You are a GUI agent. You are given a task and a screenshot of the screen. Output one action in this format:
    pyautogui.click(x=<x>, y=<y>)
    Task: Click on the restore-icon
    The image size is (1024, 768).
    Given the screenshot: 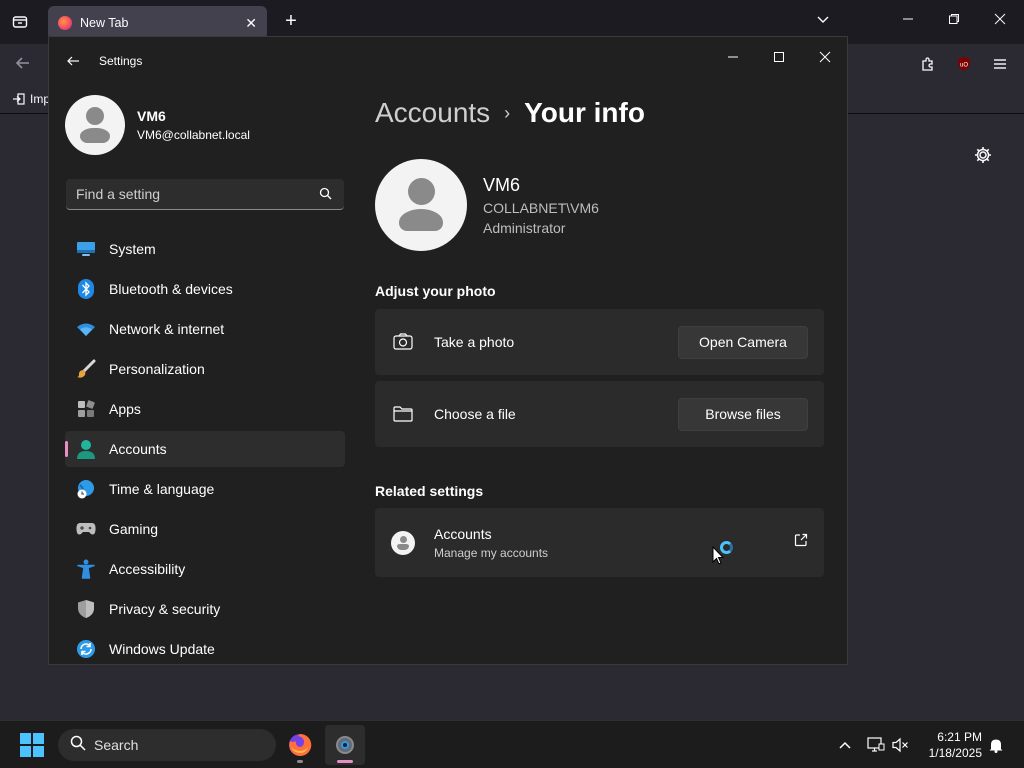 What is the action you would take?
    pyautogui.click(x=954, y=20)
    